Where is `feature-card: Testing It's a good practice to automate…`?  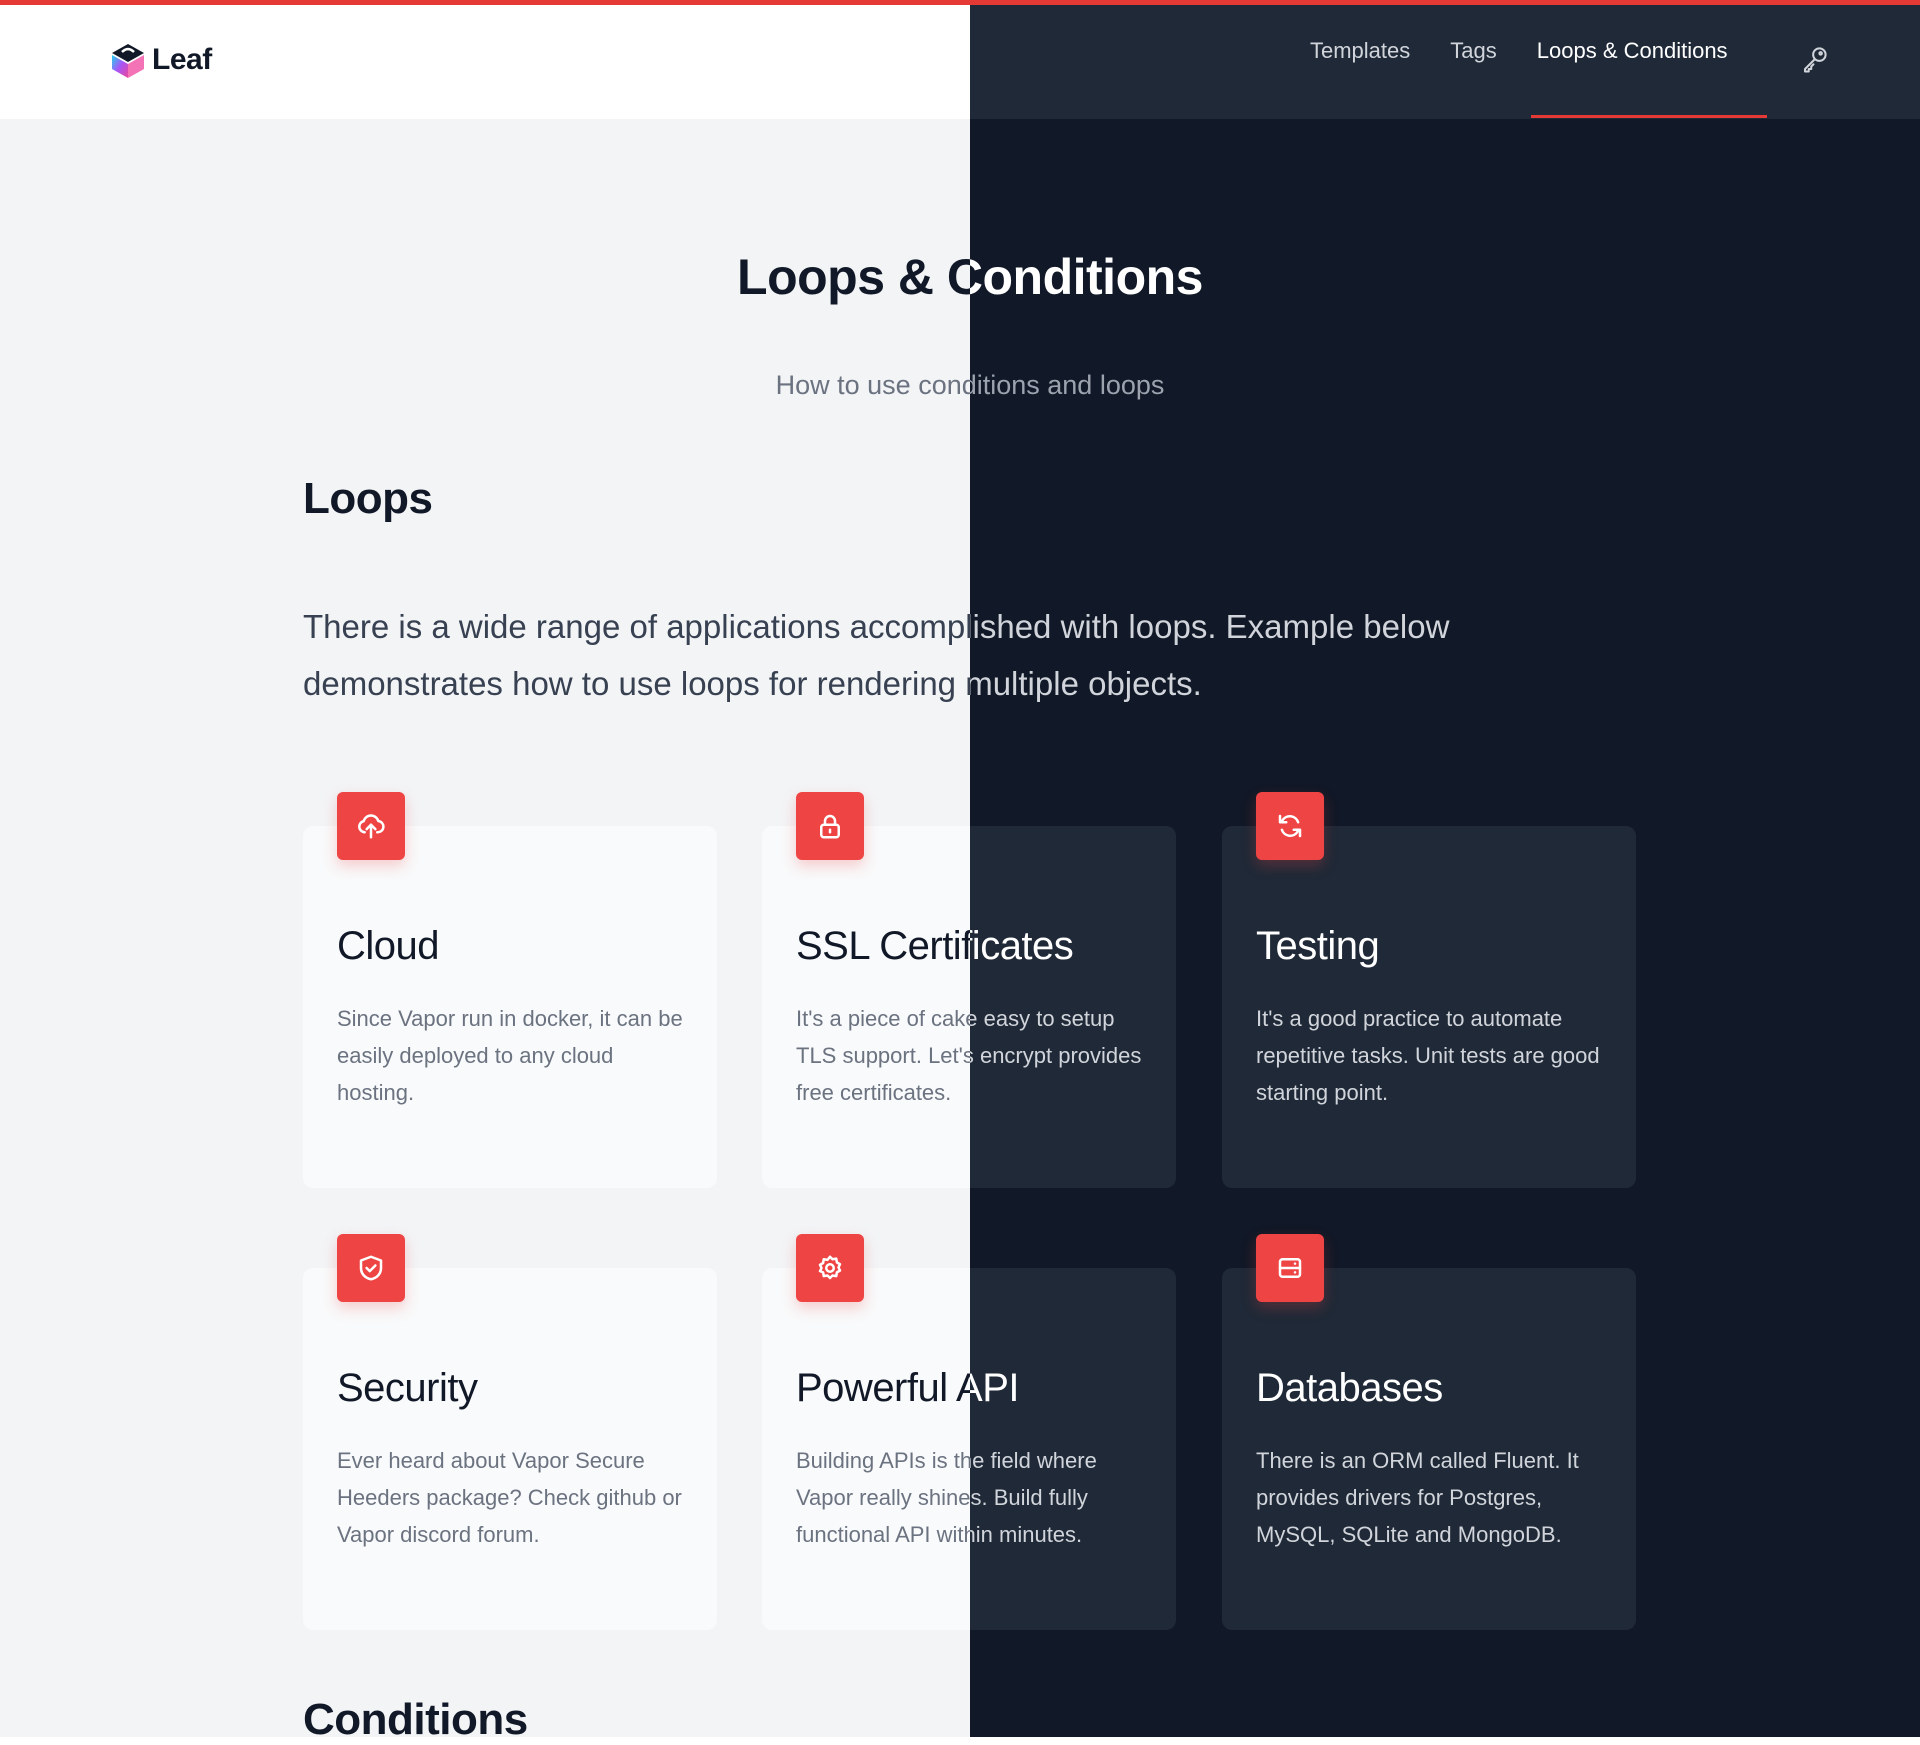 feature-card: Testing It's a good practice to automate… is located at coordinates (1429, 990).